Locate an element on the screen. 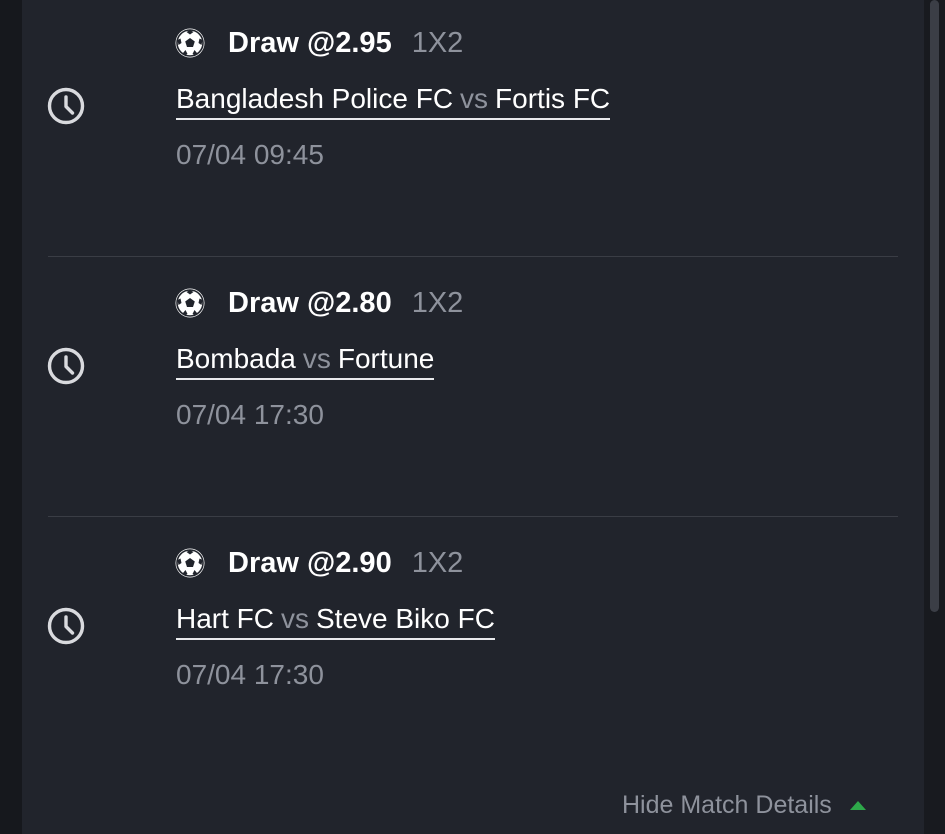  scrollbar is located at coordinates (934, 306).